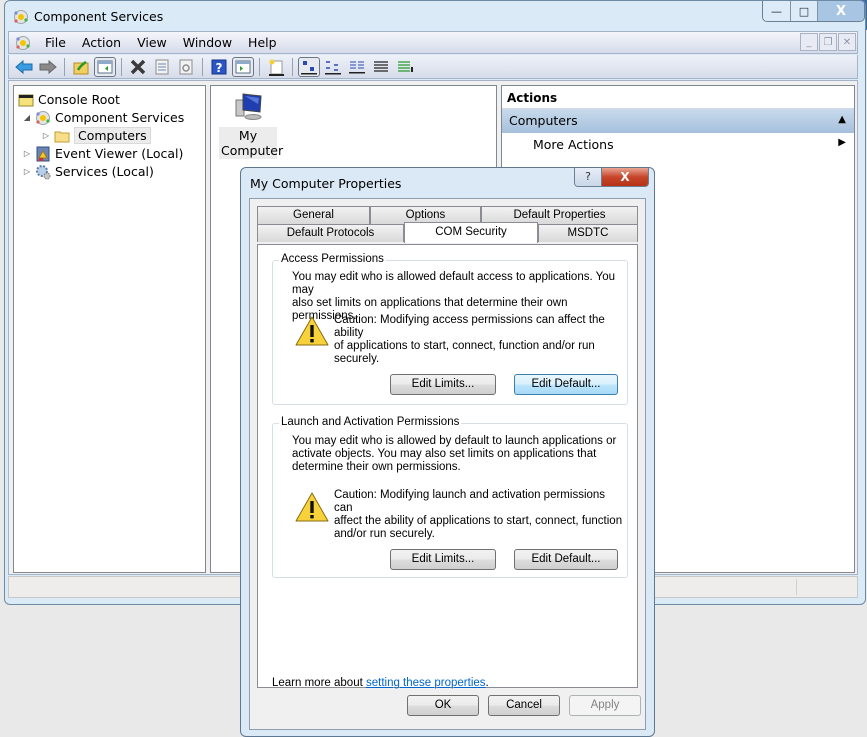 The width and height of the screenshot is (867, 737). I want to click on list-icon, so click(357, 67).